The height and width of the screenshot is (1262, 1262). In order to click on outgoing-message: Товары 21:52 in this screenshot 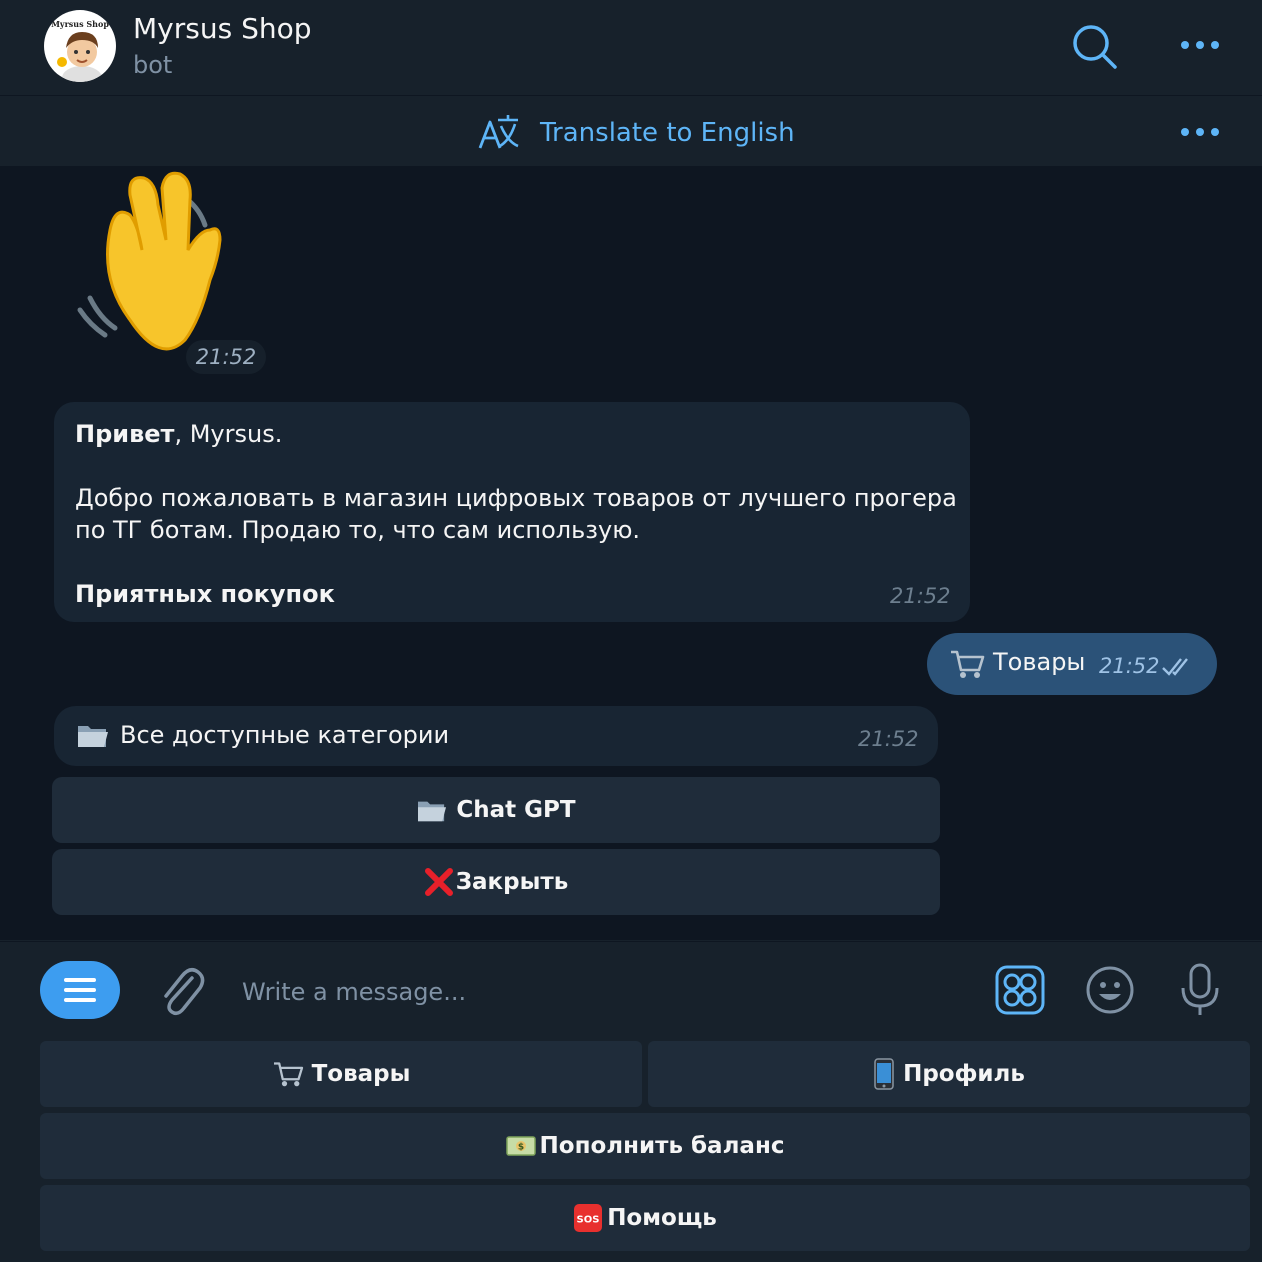, I will do `click(1072, 664)`.